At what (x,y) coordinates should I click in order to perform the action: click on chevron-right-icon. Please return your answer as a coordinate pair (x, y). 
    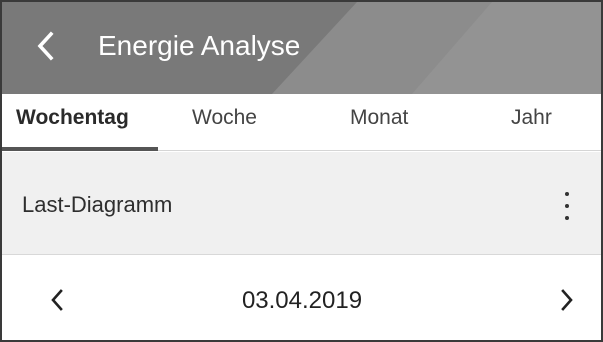
    Looking at the image, I should click on (567, 300).